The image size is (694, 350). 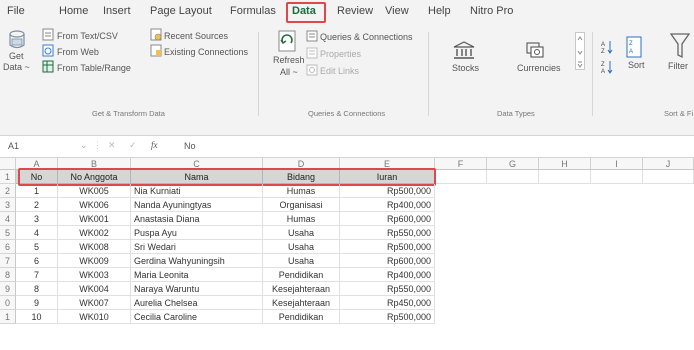 What do you see at coordinates (37, 177) in the screenshot?
I see `header-cell-no: No` at bounding box center [37, 177].